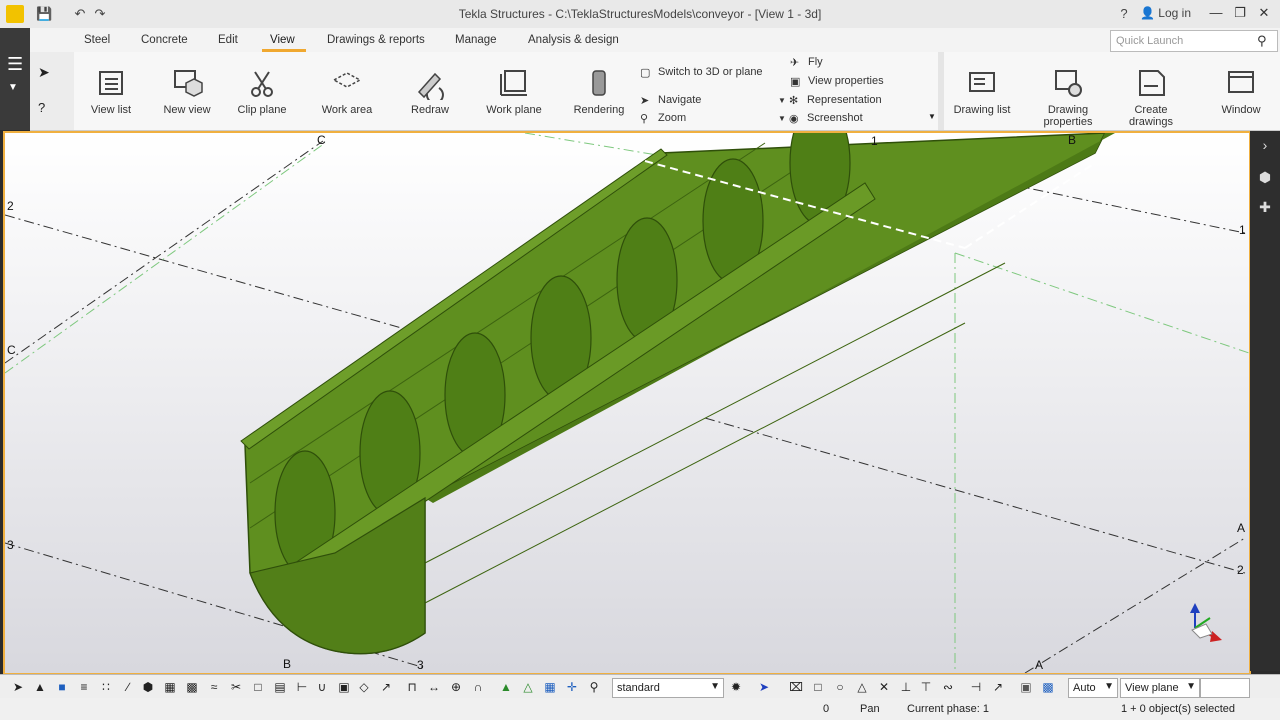 The width and height of the screenshot is (1280, 720). I want to click on query-icon: ?, so click(41, 107).